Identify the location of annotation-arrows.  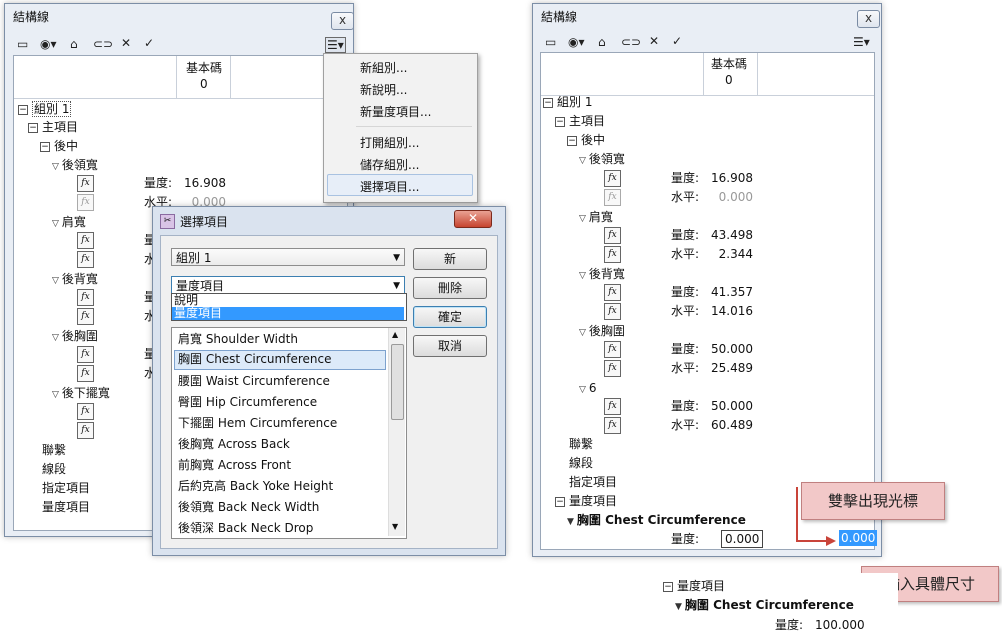
(829, 548).